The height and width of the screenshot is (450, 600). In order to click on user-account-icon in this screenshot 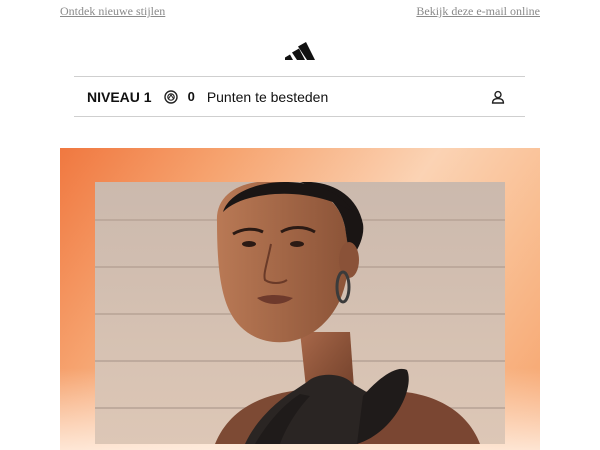, I will do `click(498, 97)`.